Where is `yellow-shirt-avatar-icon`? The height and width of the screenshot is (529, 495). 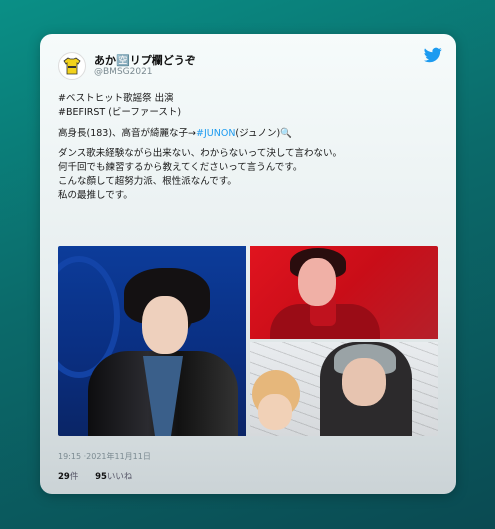 yellow-shirt-avatar-icon is located at coordinates (72, 66).